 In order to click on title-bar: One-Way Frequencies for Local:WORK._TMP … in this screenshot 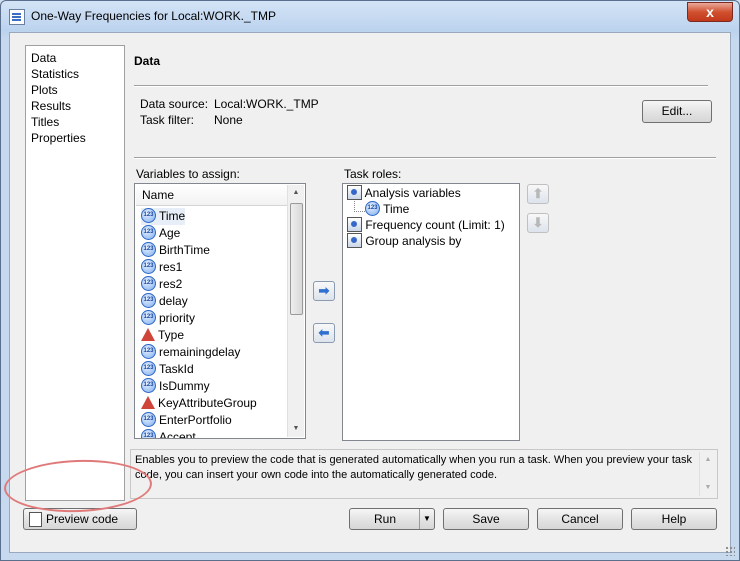, I will do `click(370, 16)`.